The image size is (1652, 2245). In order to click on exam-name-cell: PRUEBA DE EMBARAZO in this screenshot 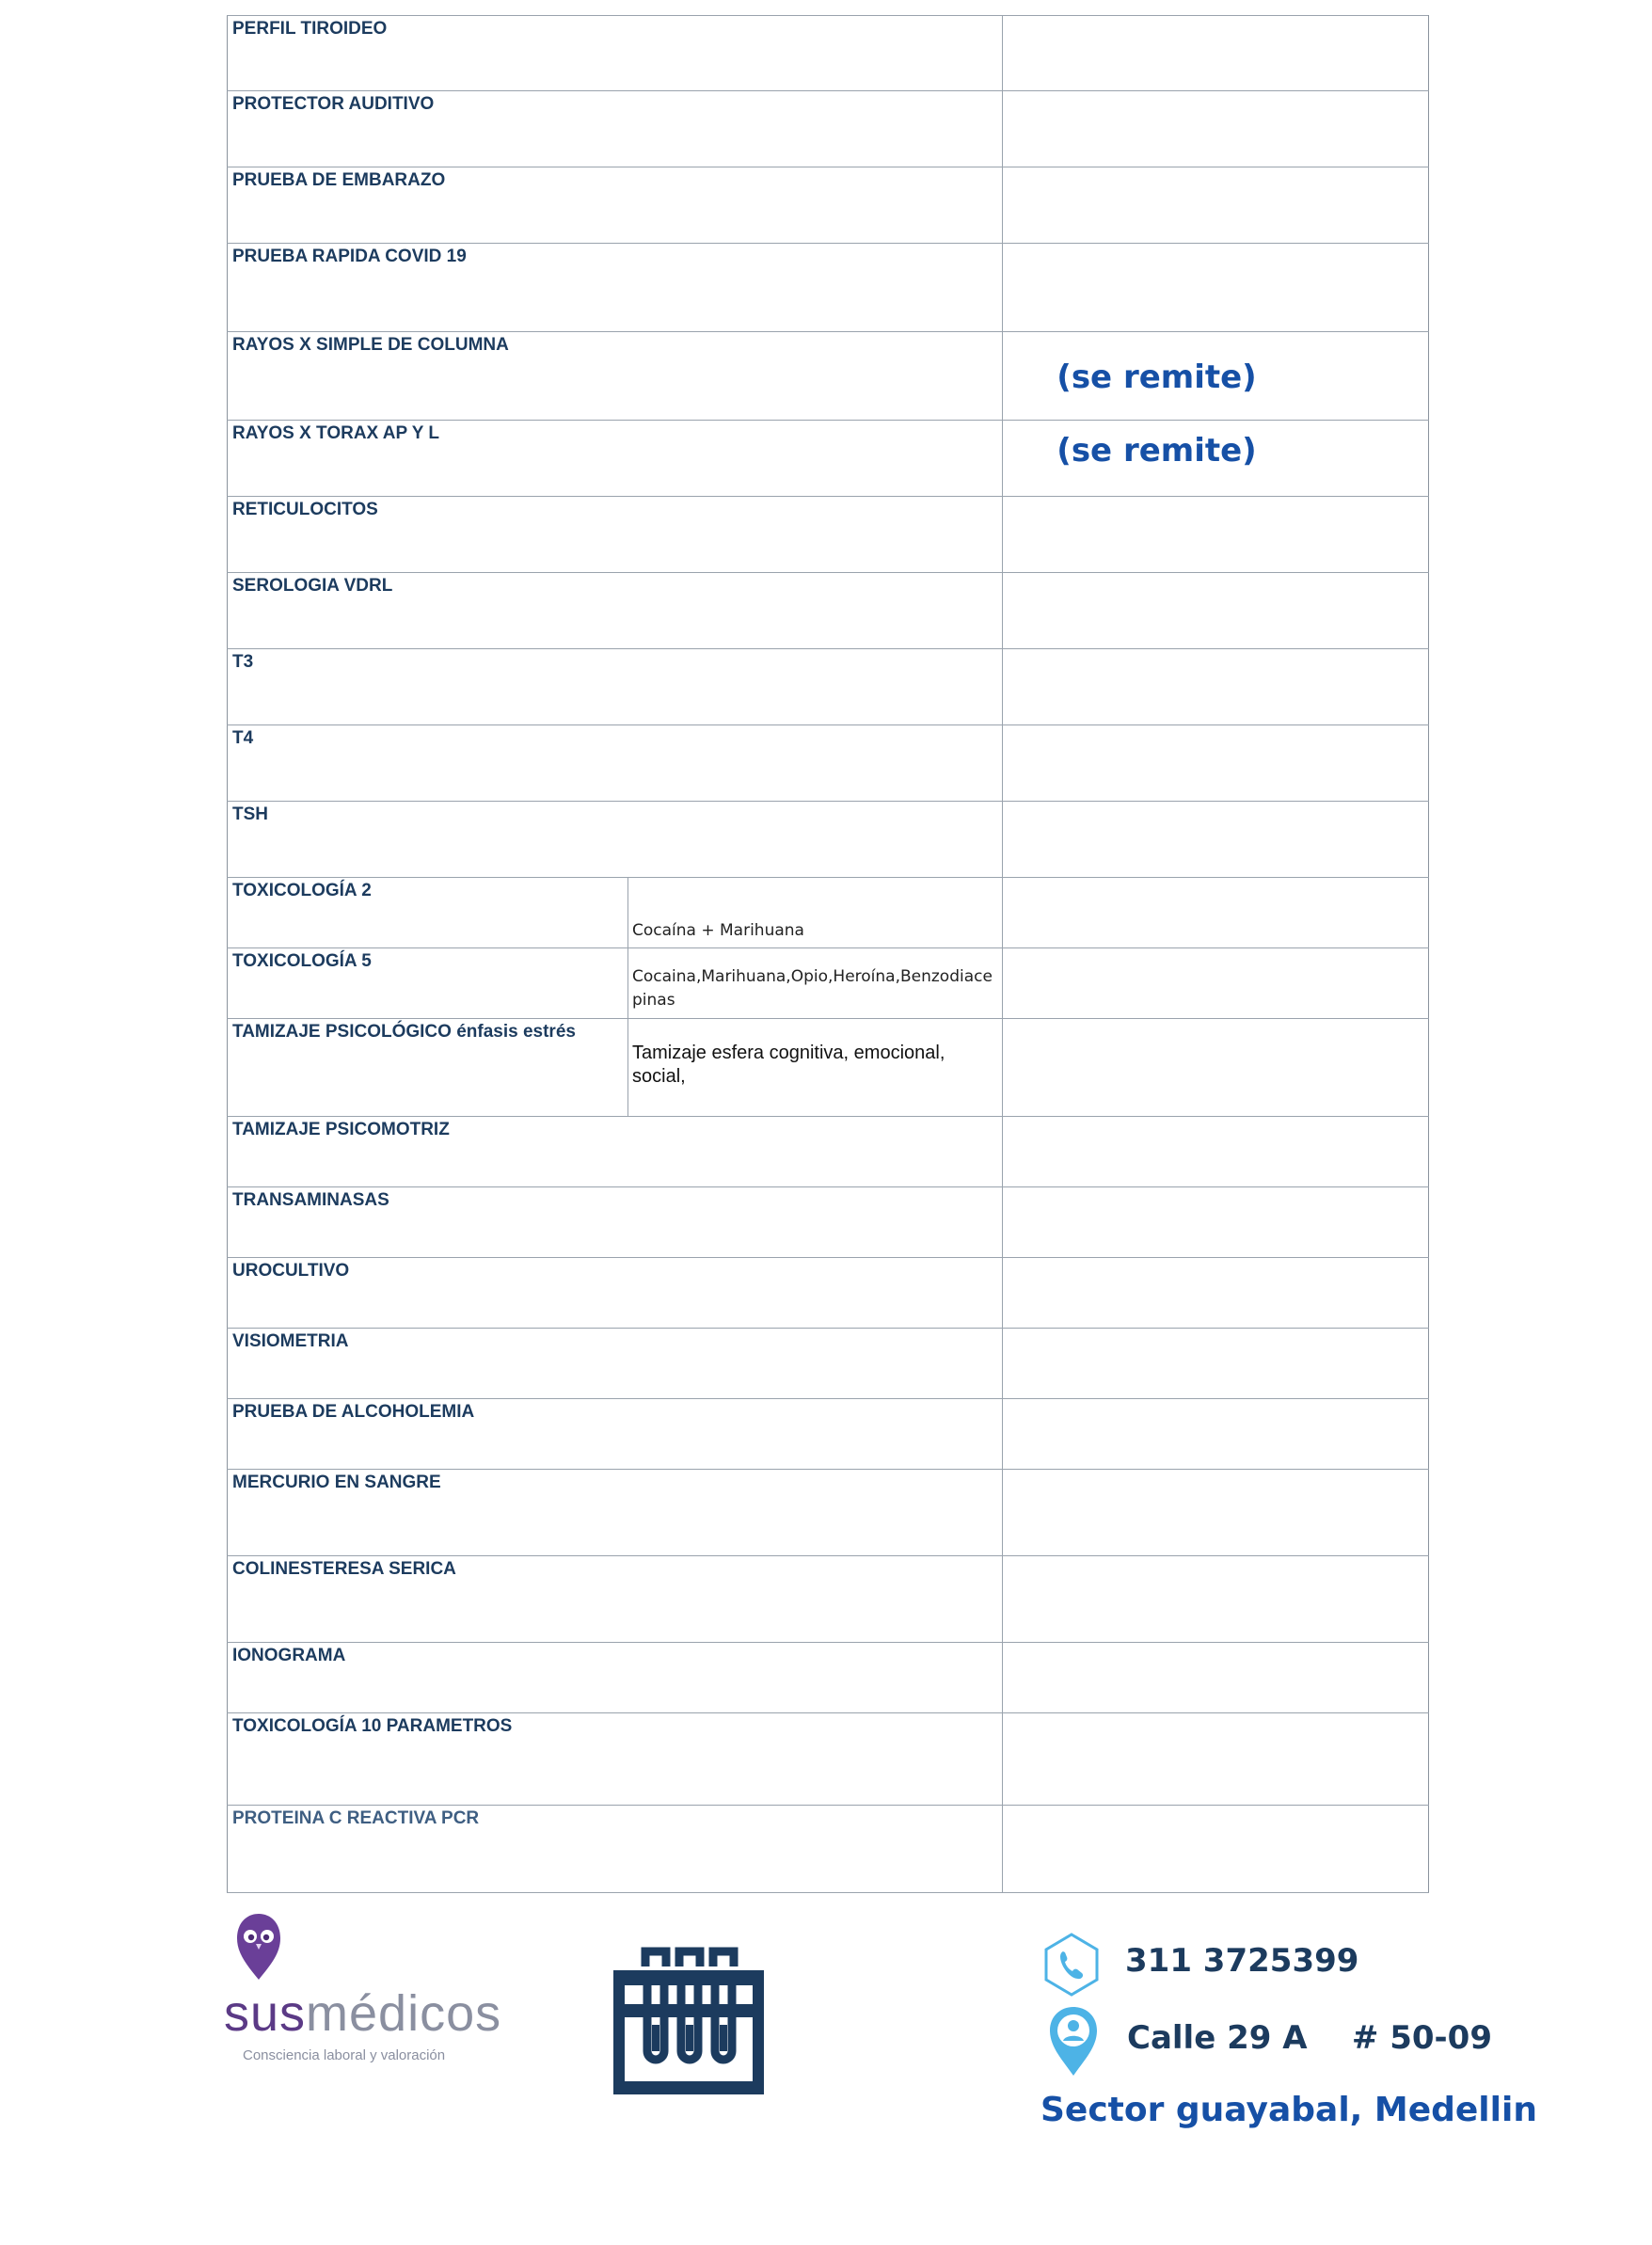, I will do `click(615, 205)`.